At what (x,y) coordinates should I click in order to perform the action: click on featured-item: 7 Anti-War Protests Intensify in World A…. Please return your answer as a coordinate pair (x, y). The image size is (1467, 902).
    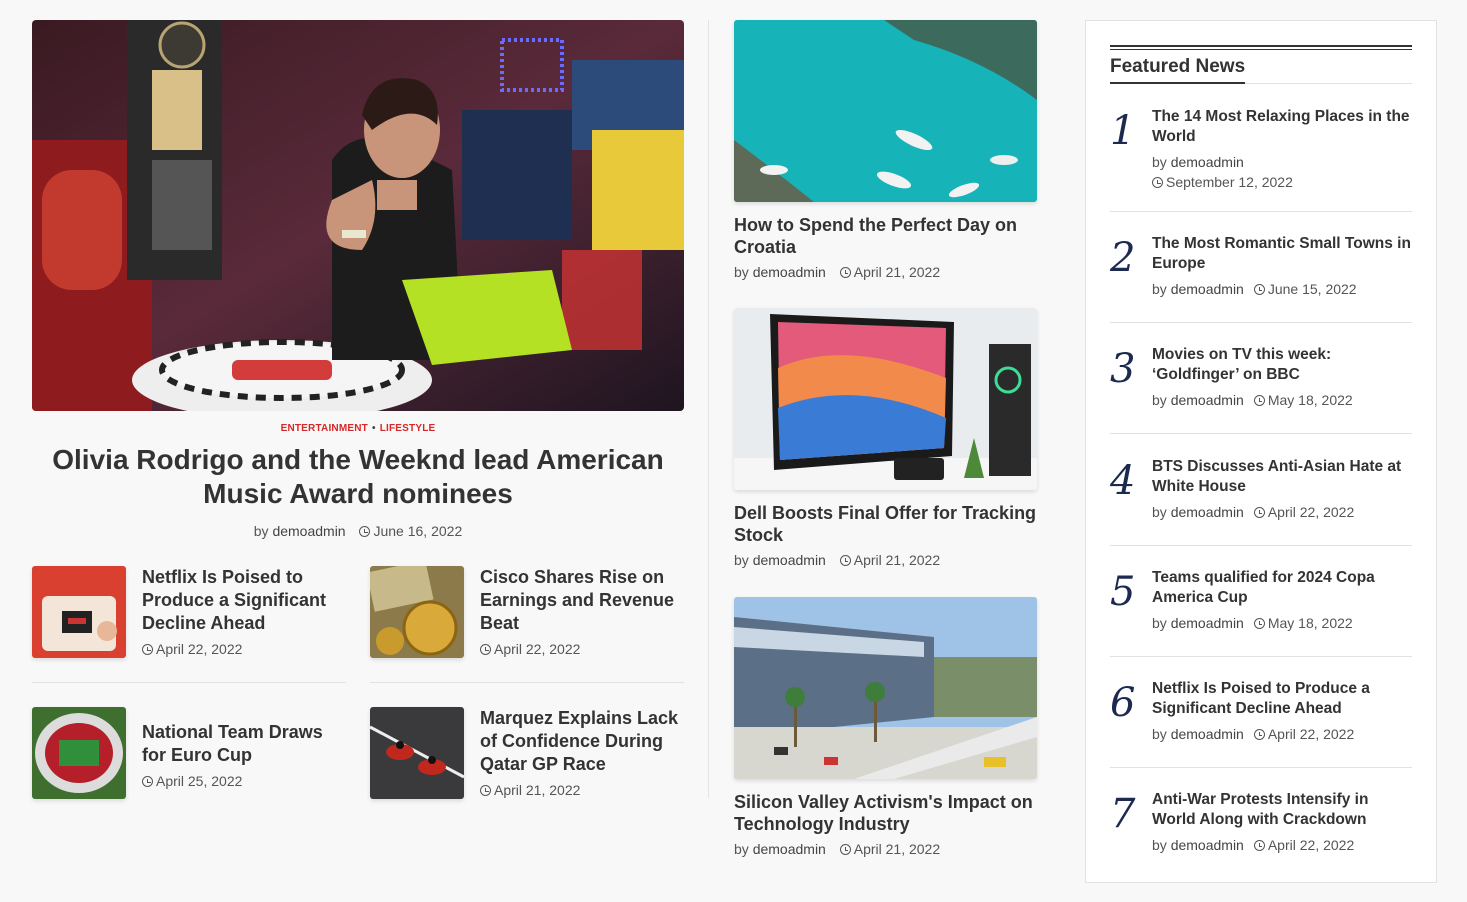
    Looking at the image, I should click on (1261, 821).